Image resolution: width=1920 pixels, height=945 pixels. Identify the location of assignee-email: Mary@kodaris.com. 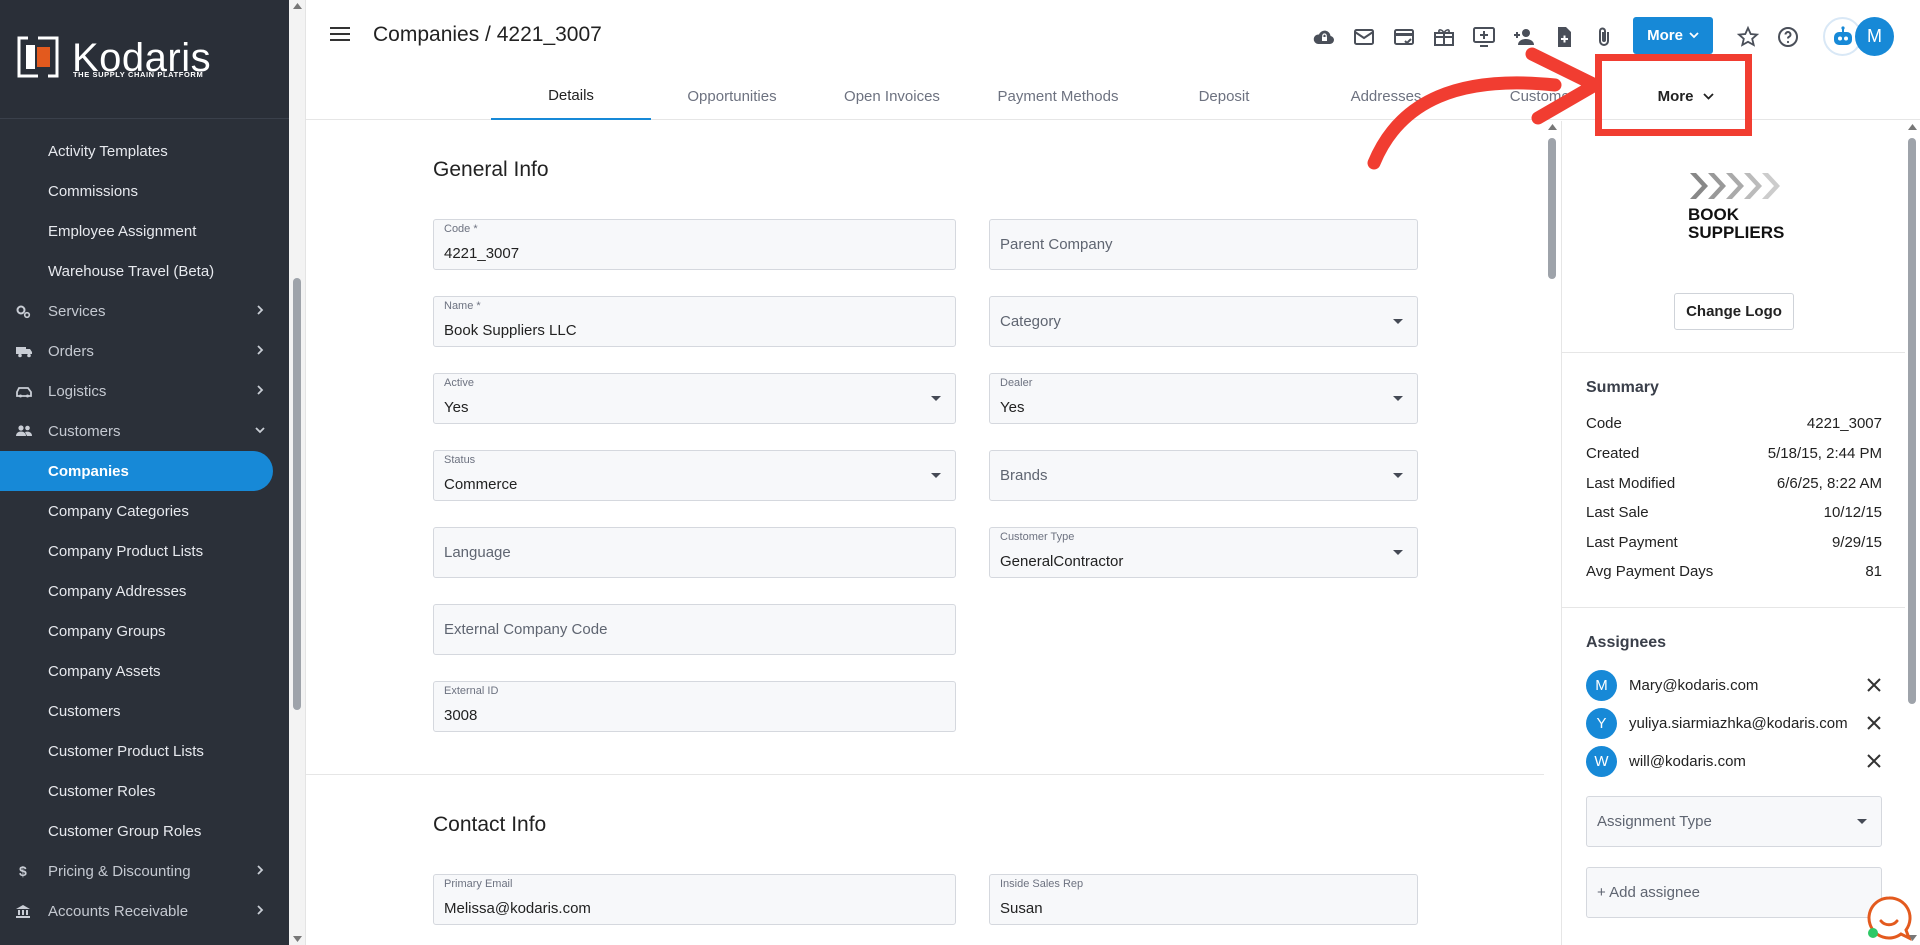
(1694, 685).